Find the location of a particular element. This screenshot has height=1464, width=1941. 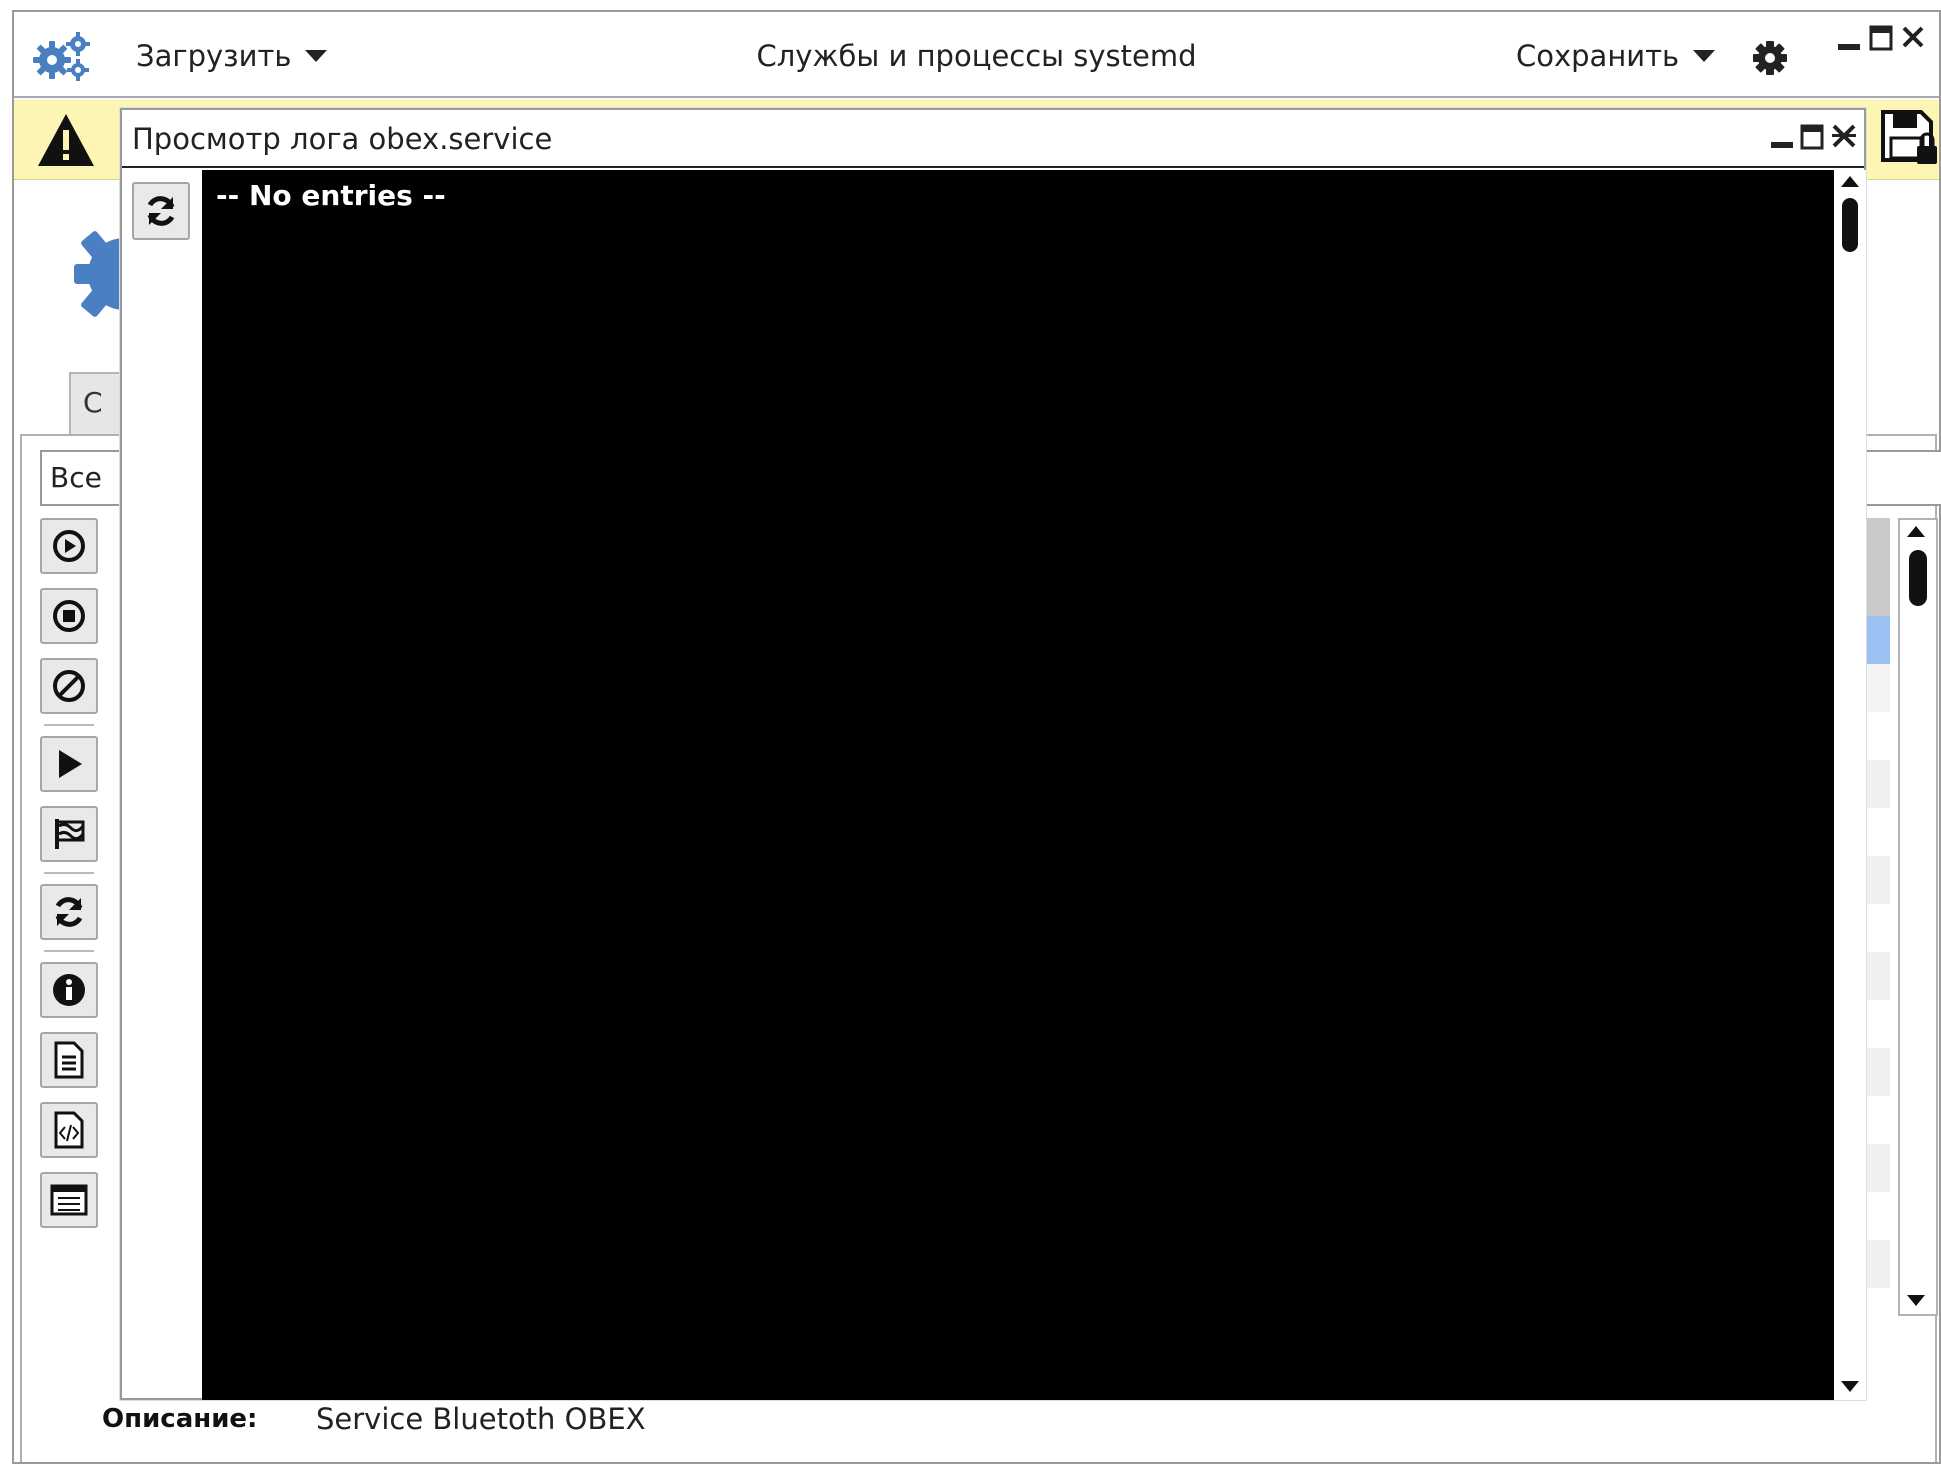

enable-button is located at coordinates (69, 834).